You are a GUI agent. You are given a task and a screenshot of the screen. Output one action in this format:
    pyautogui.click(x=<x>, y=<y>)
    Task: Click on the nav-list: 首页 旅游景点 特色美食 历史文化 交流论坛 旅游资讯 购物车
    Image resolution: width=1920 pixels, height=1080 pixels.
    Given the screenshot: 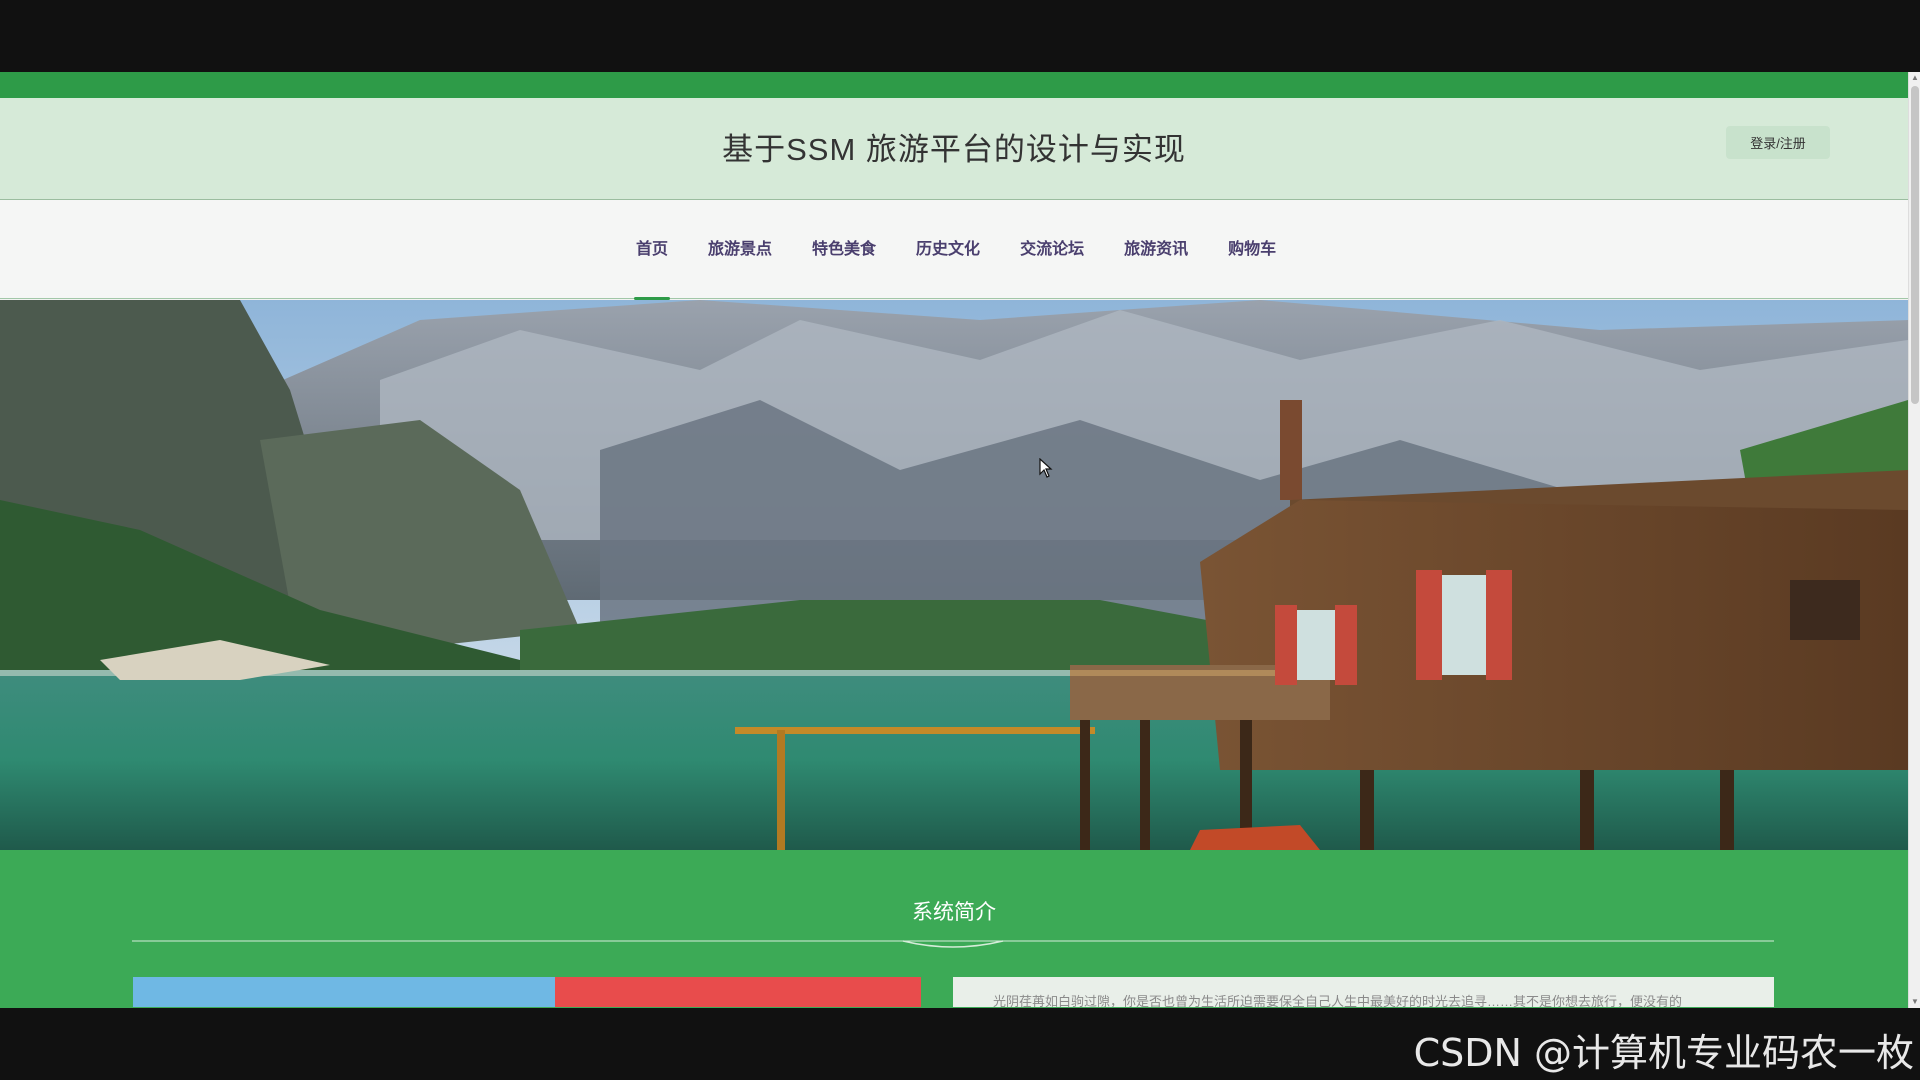 What is the action you would take?
    pyautogui.click(x=956, y=250)
    